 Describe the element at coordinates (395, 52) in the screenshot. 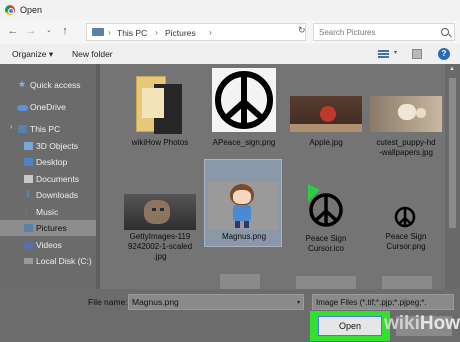

I see `view-dropdown-icon: ▾` at that location.